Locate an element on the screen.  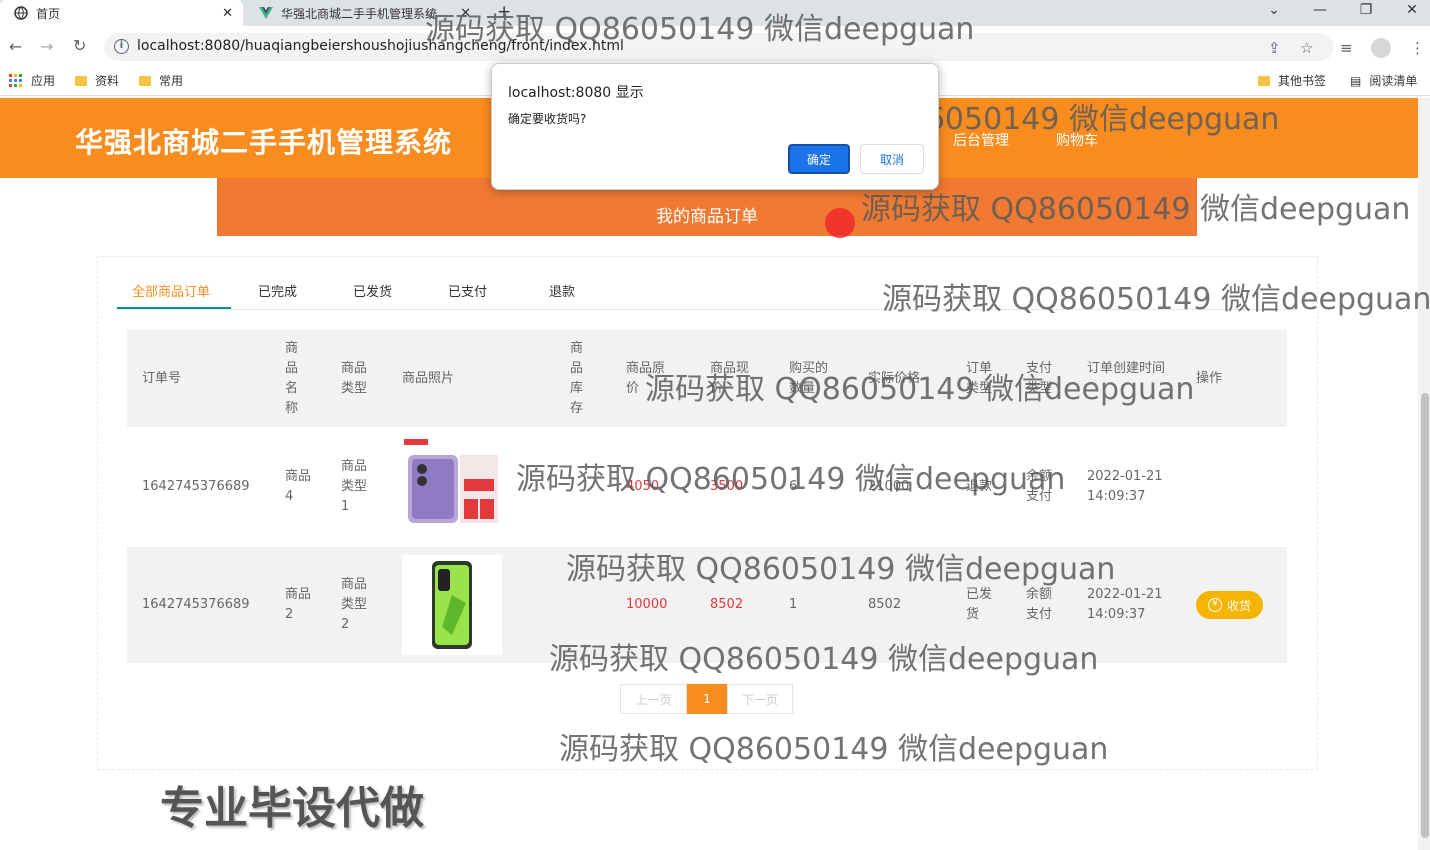
vue-logo-icon is located at coordinates (266, 13).